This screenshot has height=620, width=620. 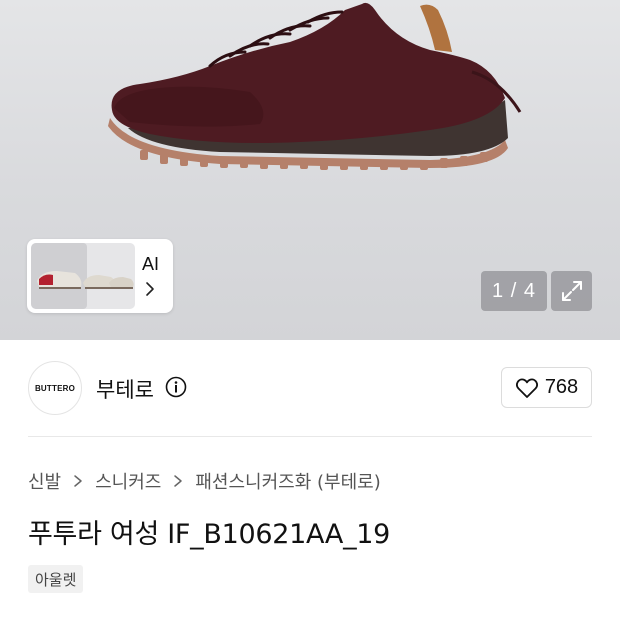 I want to click on brand-logo: BUTTERO, so click(x=55, y=388).